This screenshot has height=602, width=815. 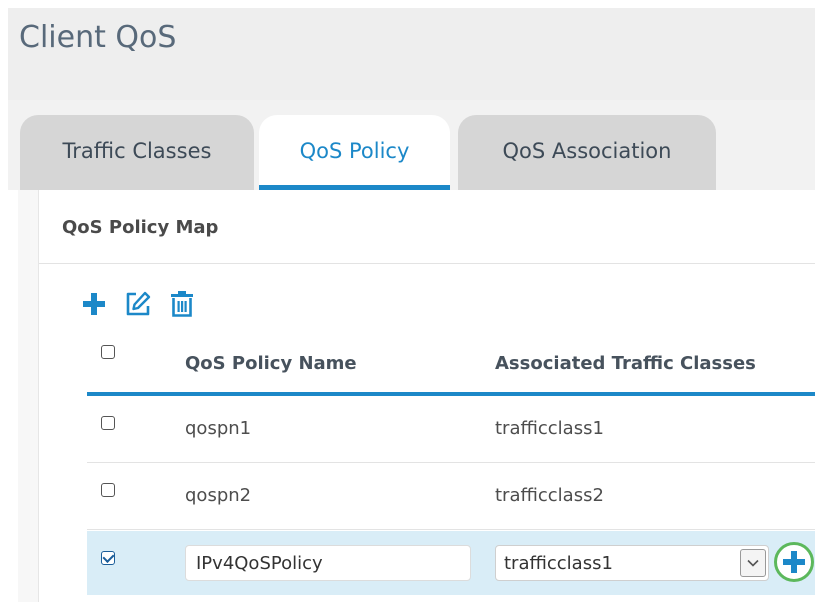 I want to click on tab-qos-policy: QoS Policy, so click(x=354, y=152).